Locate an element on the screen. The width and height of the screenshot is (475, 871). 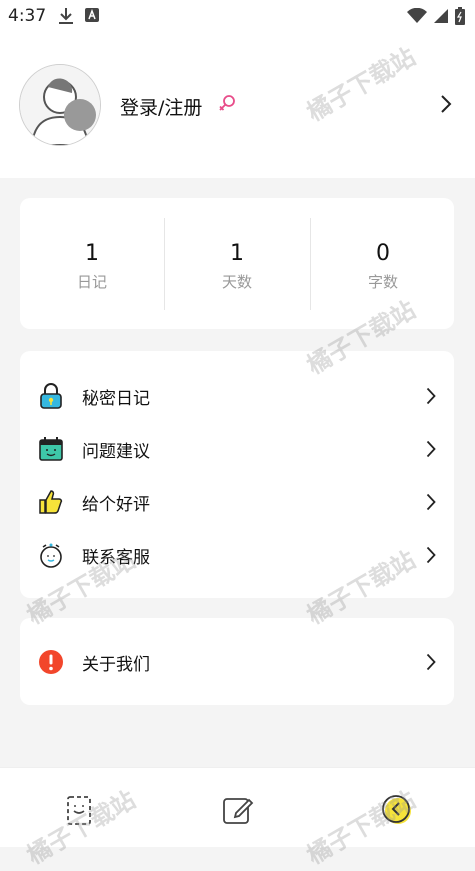
status-icons-left is located at coordinates (79, 18).